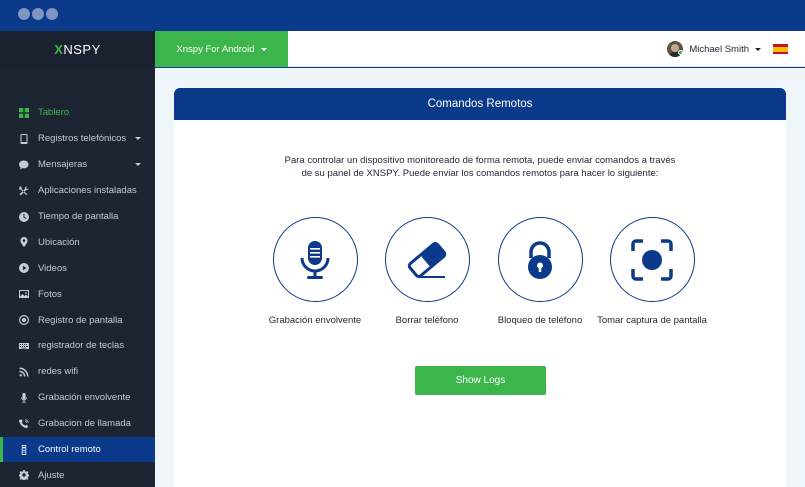 This screenshot has width=805, height=487. I want to click on dashboard-icon, so click(24, 112).